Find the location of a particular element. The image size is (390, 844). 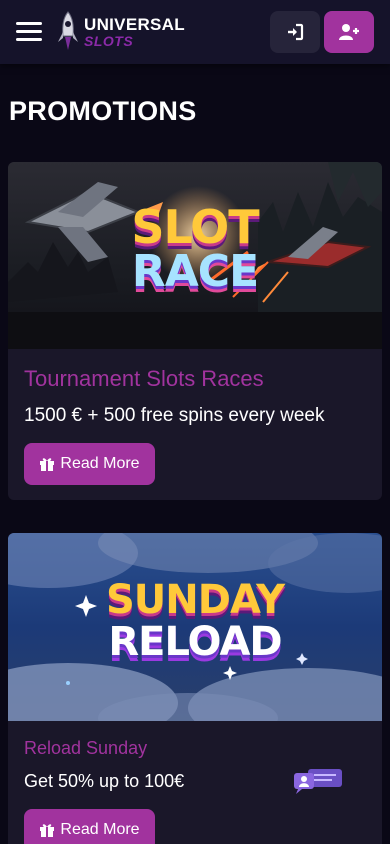

promotion-description: Get 50% up to 100€ is located at coordinates (104, 781).